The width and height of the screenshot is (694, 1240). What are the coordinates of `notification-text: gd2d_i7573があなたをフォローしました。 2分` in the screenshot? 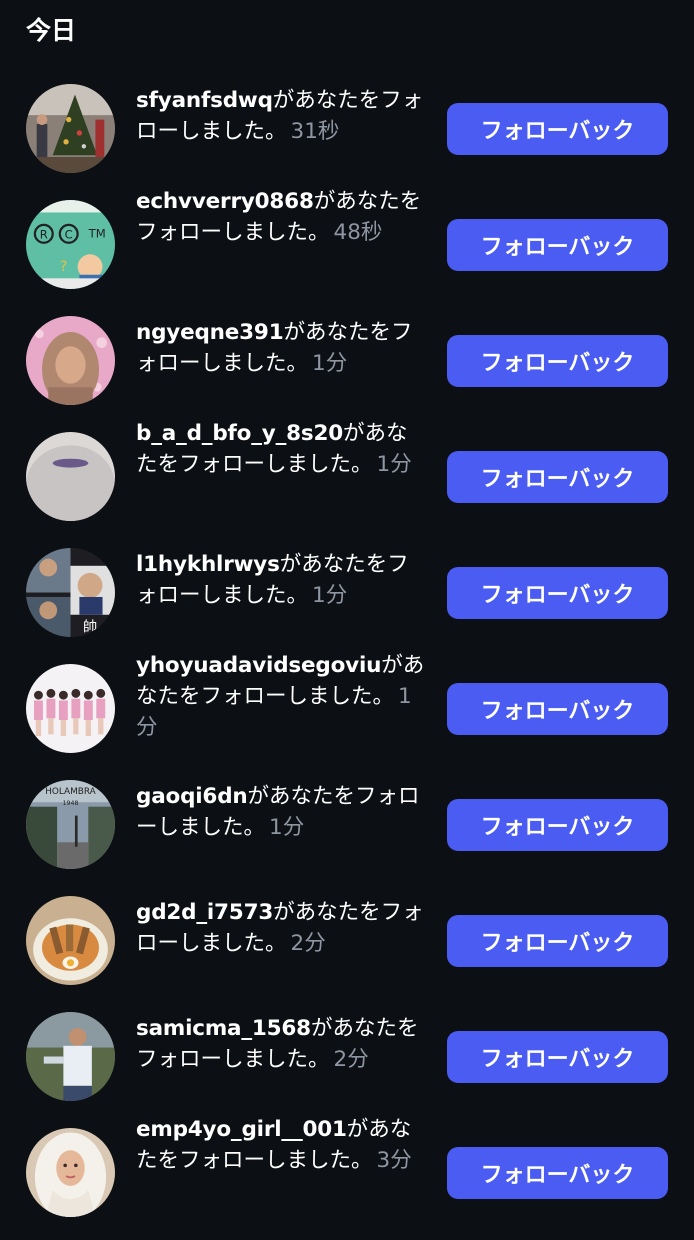 It's located at (282, 928).